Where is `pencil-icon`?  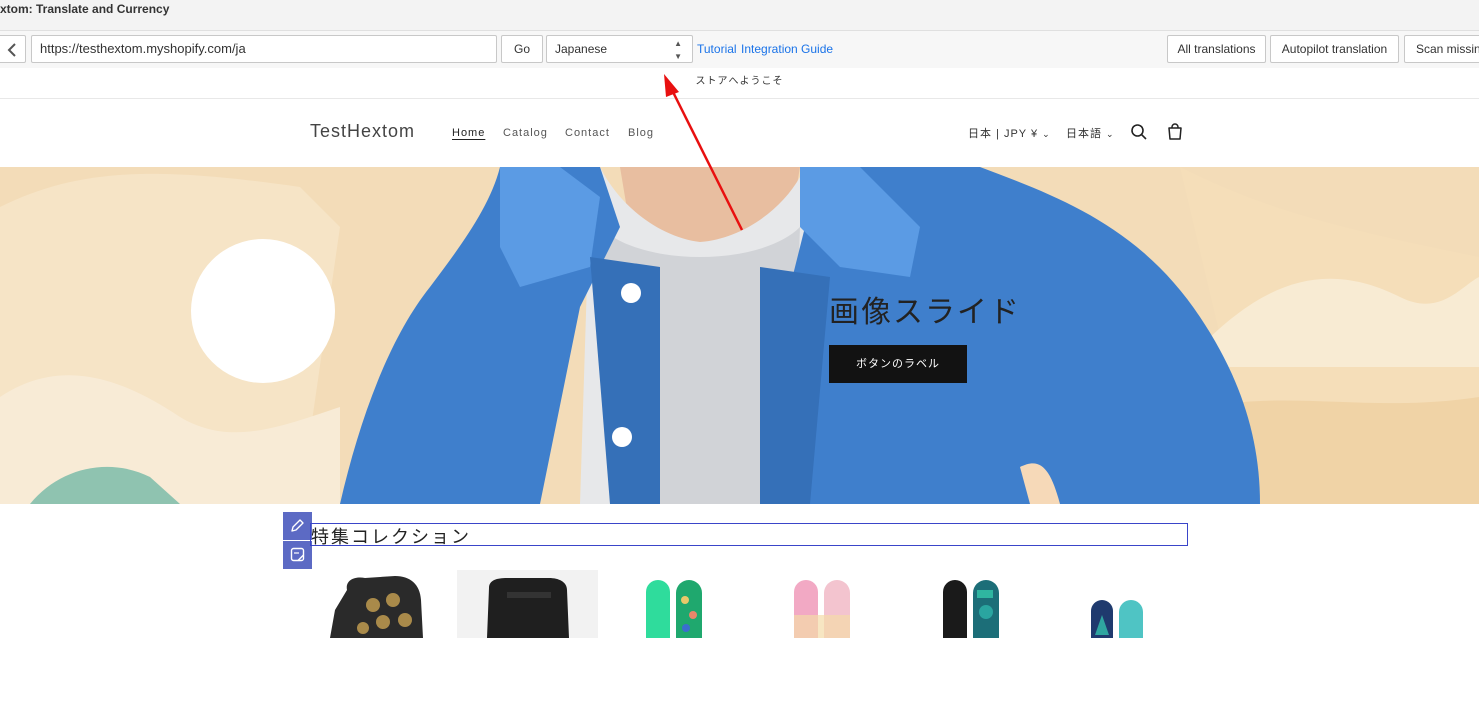 pencil-icon is located at coordinates (297, 525).